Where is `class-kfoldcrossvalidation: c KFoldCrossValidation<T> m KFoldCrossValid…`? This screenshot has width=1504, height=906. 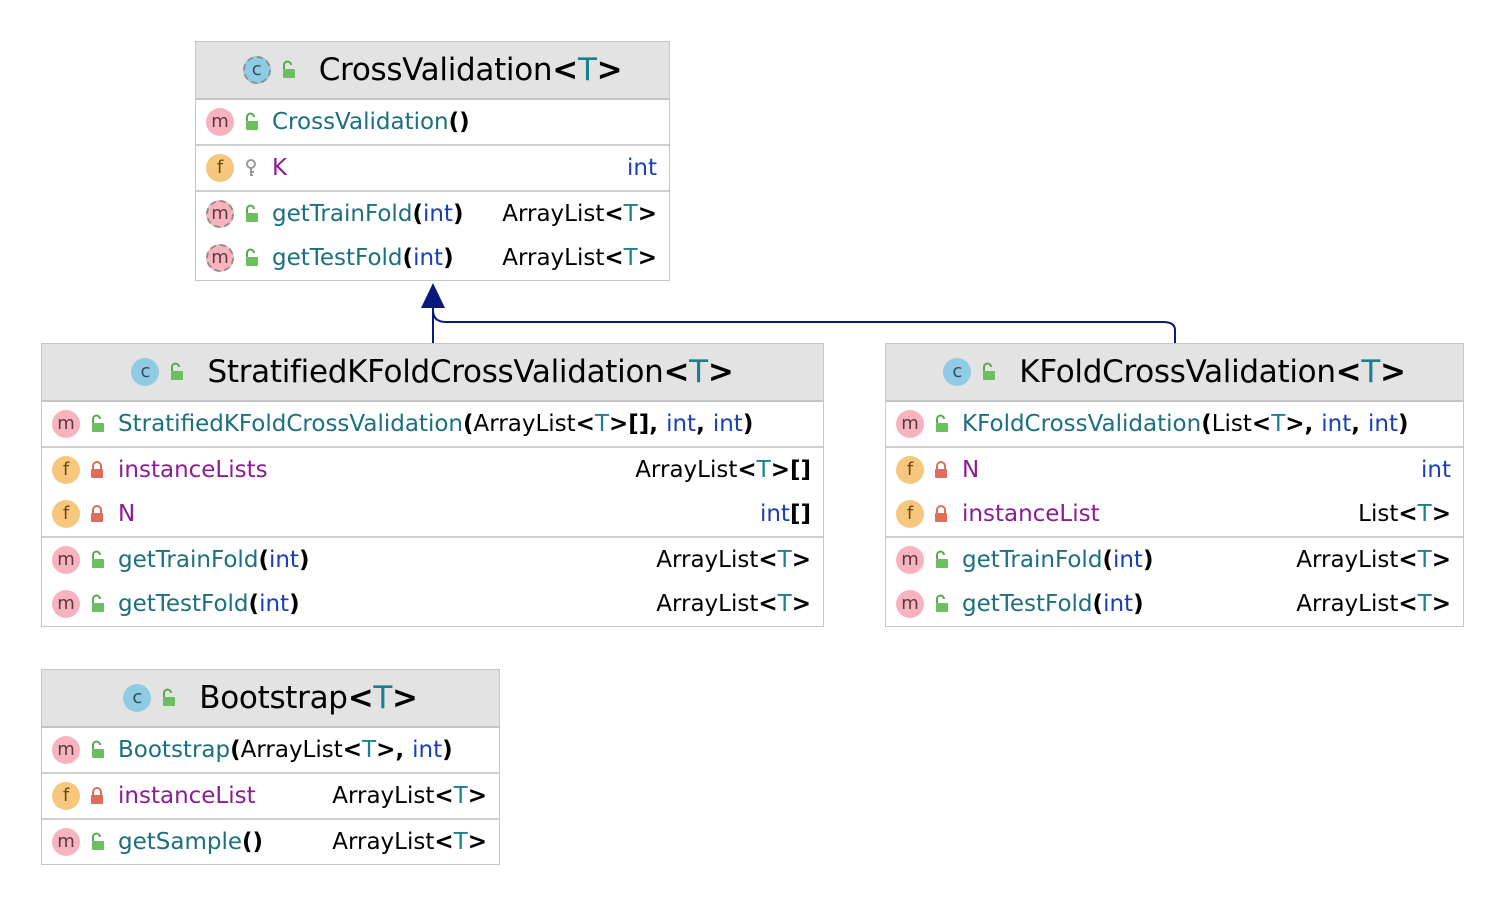
class-kfoldcrossvalidation: c KFoldCrossValidation<T> m KFoldCrossValid… is located at coordinates (1174, 485).